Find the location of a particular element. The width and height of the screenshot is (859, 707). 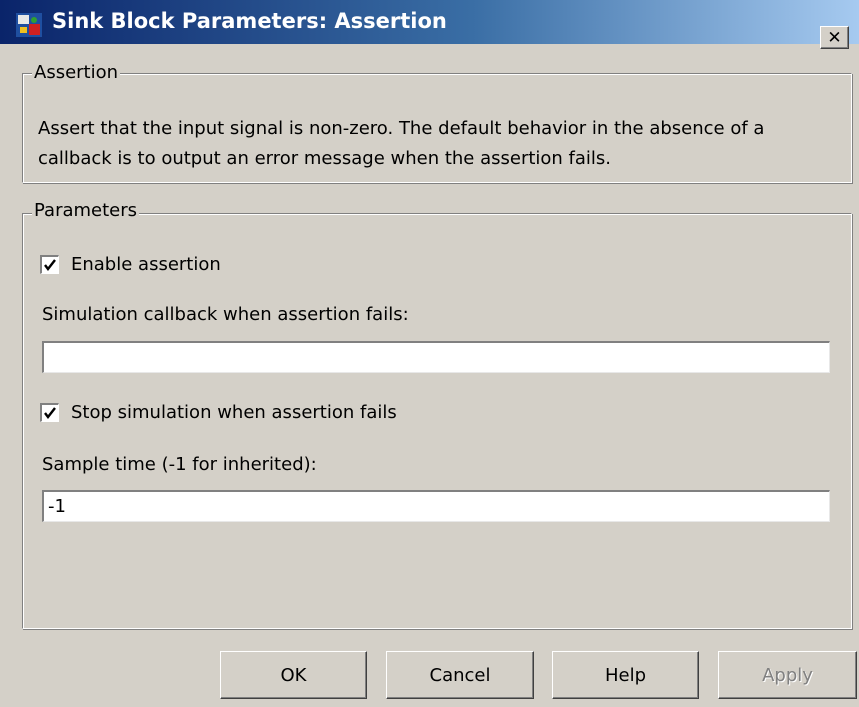

apply-button: Apply is located at coordinates (787, 675).